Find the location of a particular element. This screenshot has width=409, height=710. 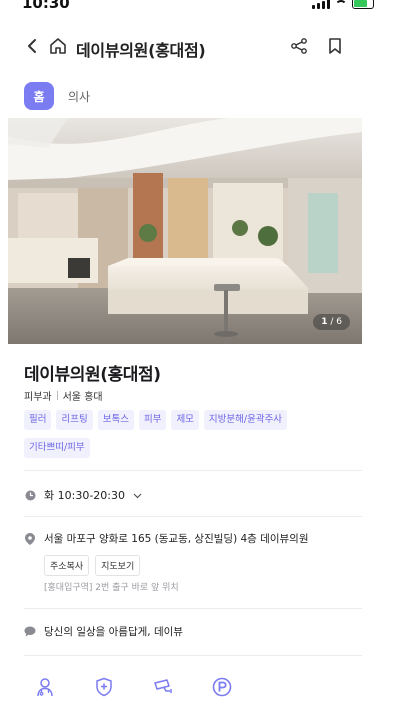

tab-doctor: 의사 is located at coordinates (79, 96).